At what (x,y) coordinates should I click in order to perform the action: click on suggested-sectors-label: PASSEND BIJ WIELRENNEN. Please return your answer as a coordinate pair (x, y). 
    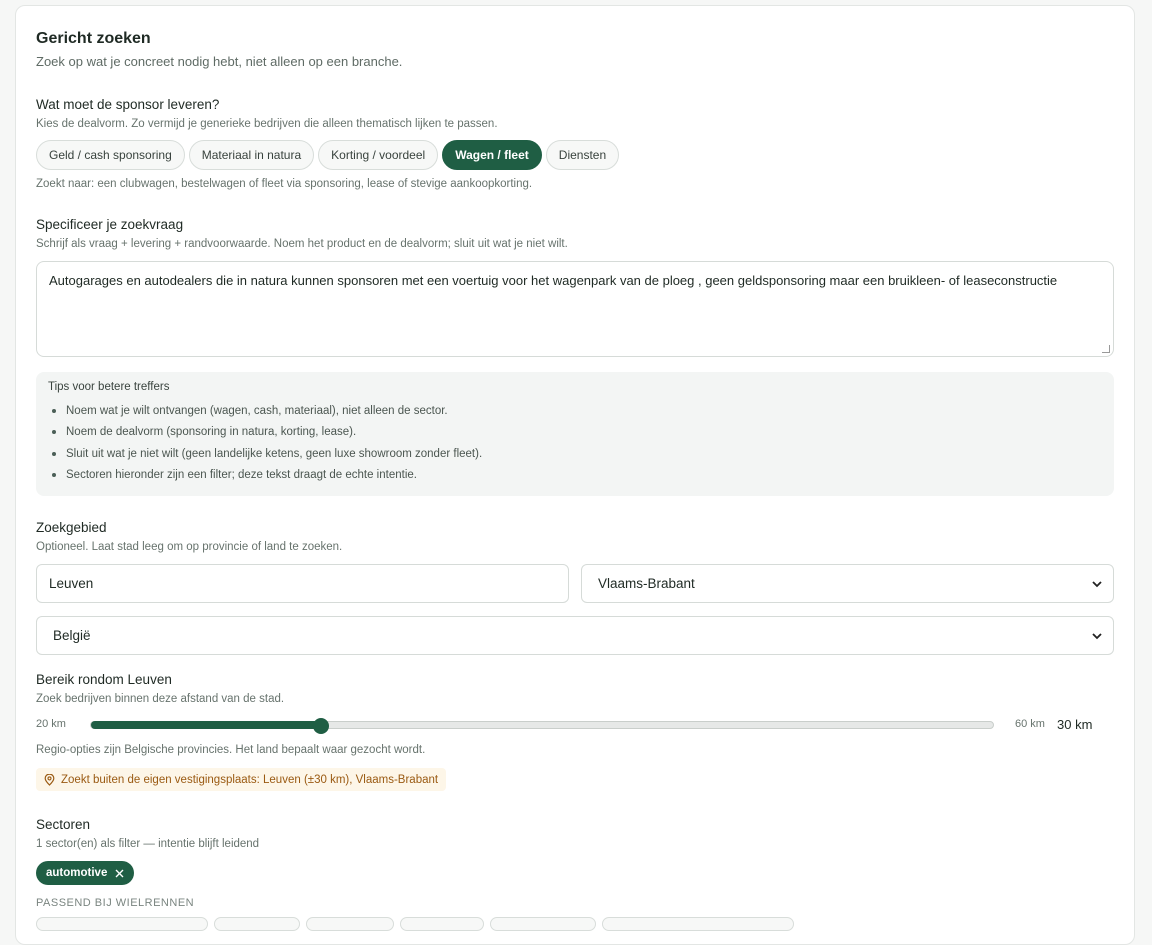
    Looking at the image, I should click on (115, 903).